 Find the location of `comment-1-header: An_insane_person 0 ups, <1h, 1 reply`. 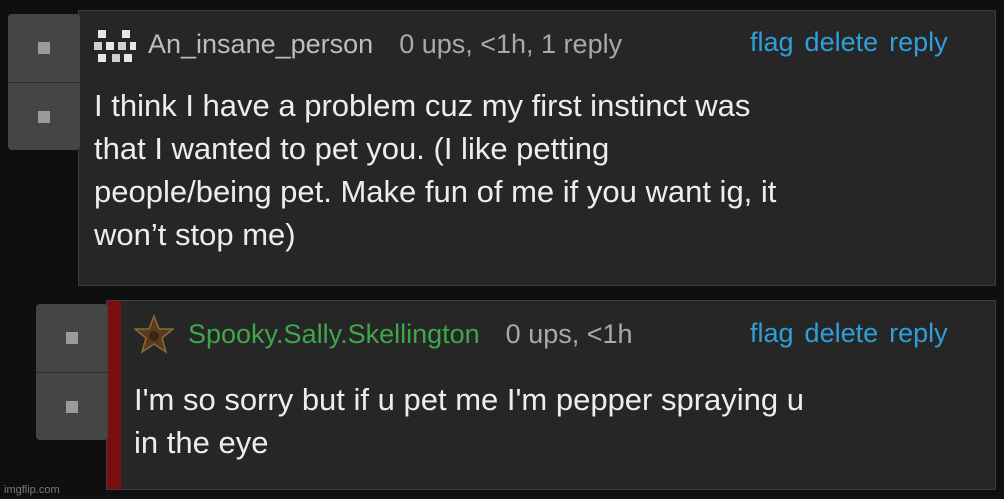

comment-1-header: An_insane_person 0 ups, <1h, 1 reply is located at coordinates (357, 44).